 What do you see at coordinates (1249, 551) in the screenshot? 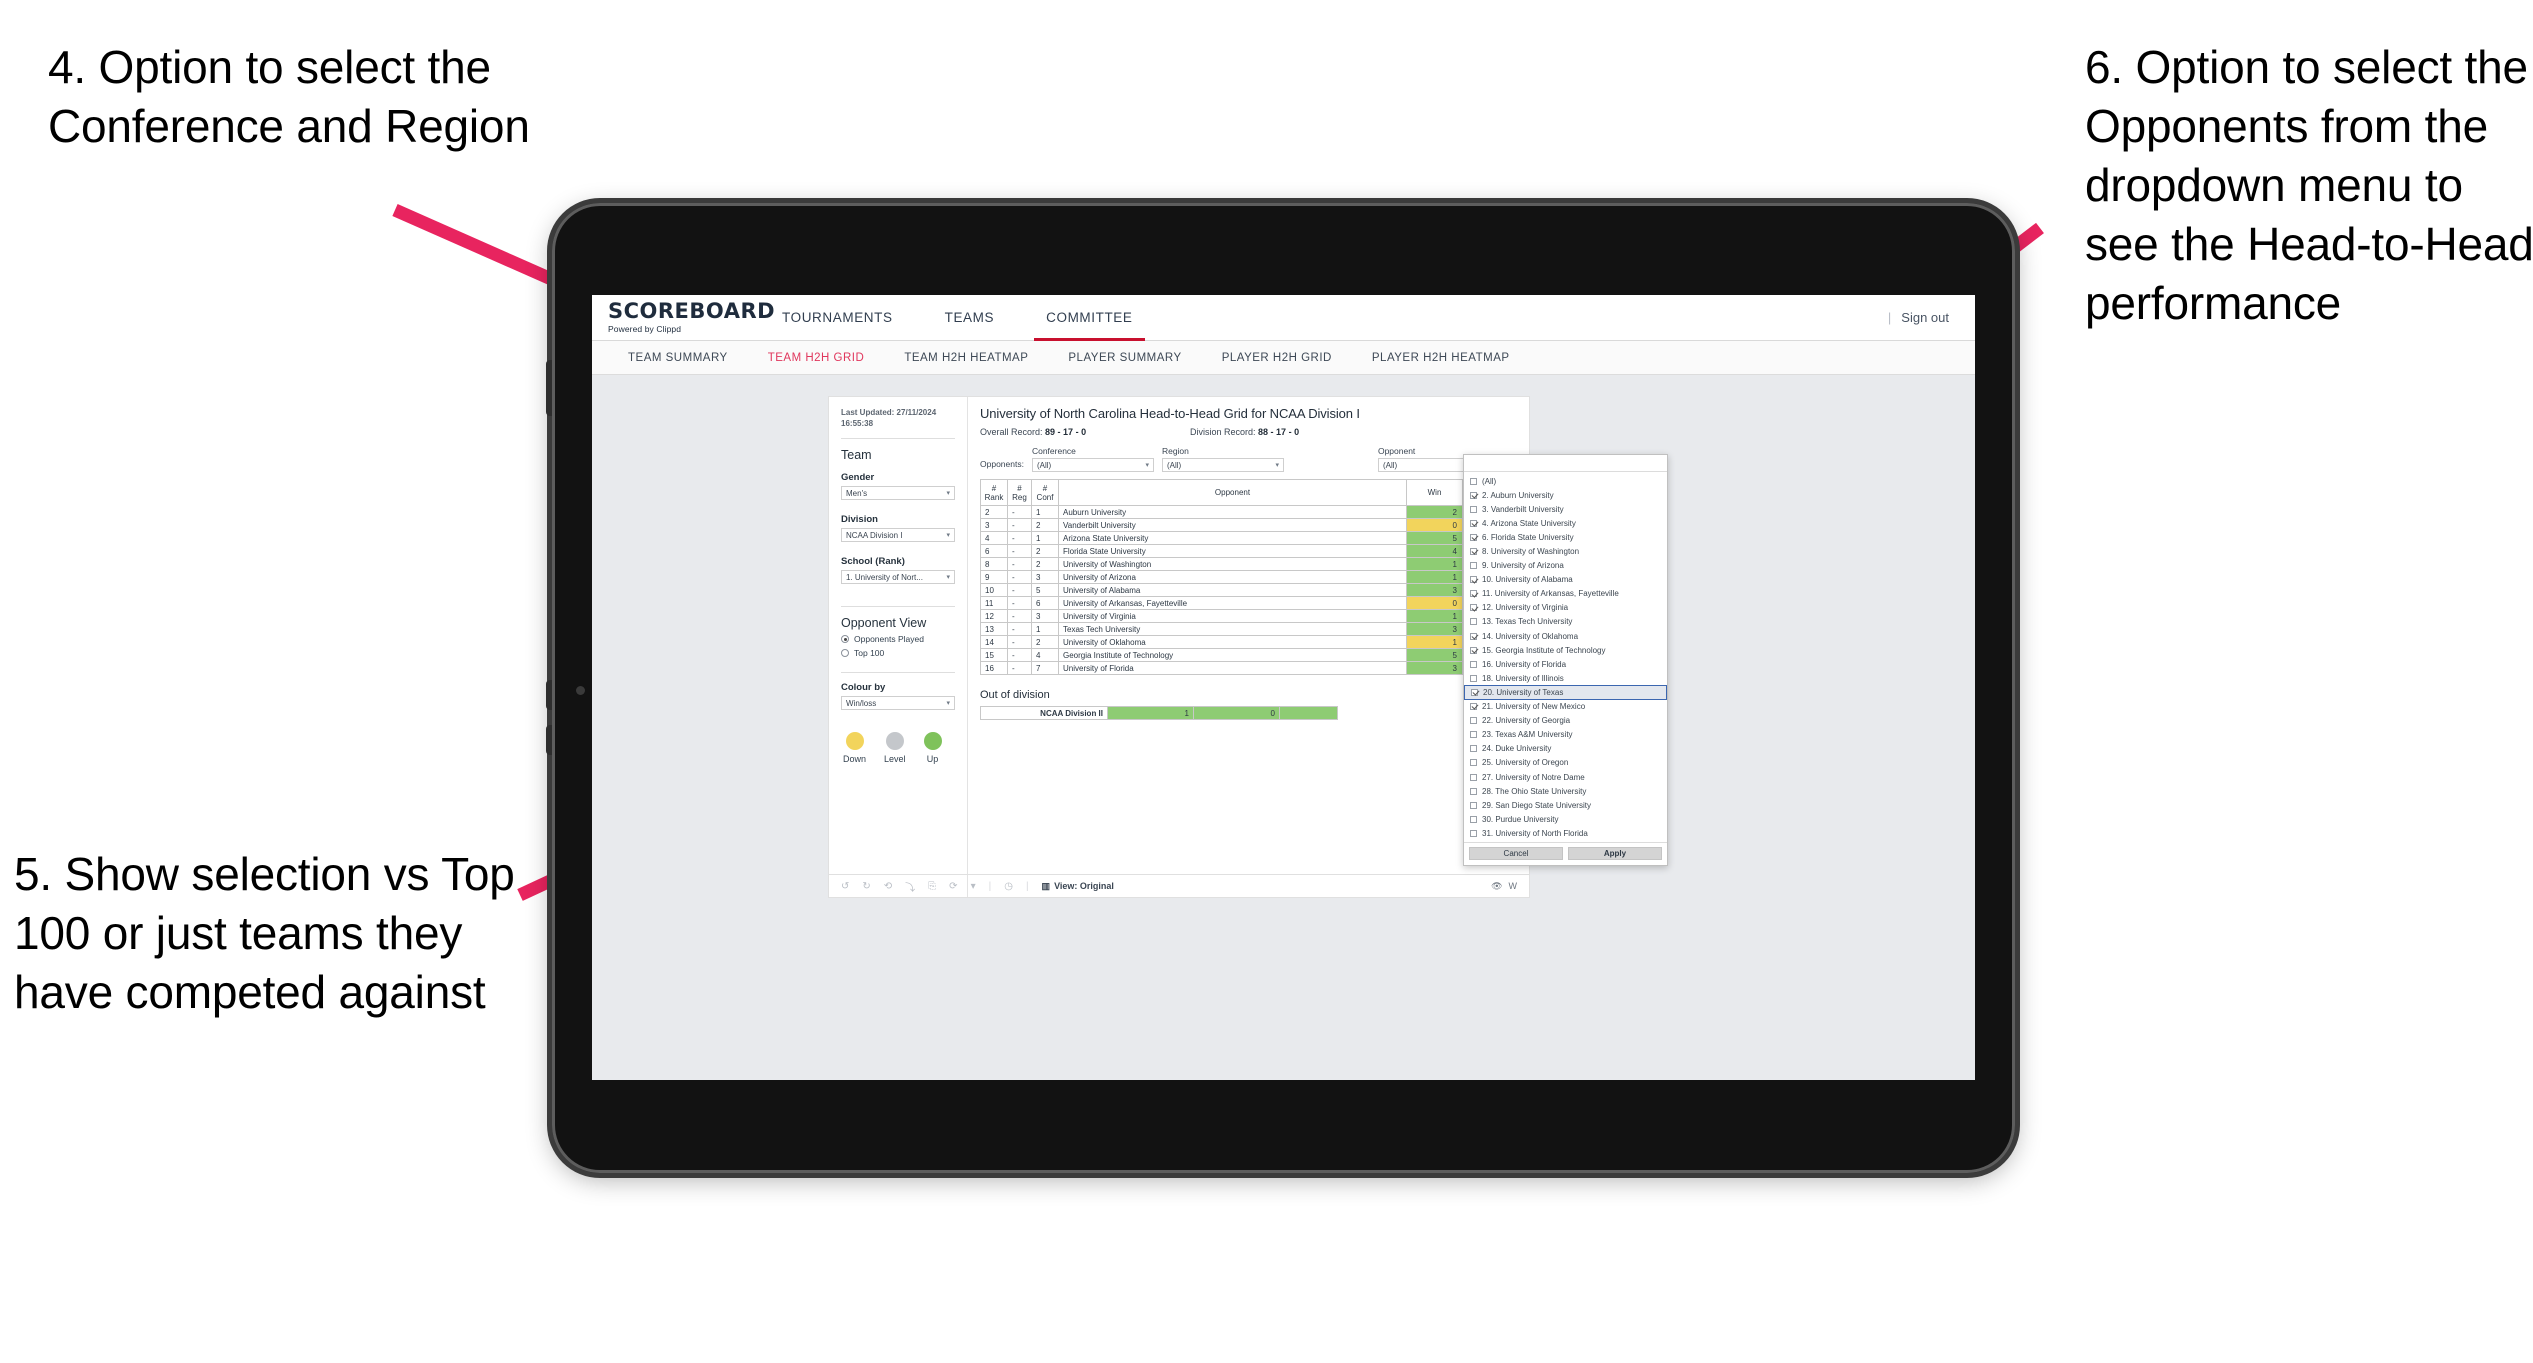
I see `table-row: 6-2Florida State University42` at bounding box center [1249, 551].